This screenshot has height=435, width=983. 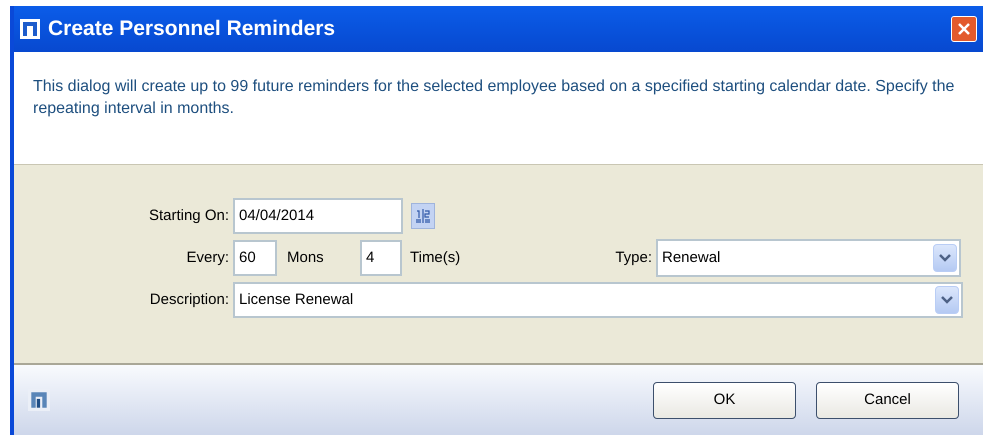 I want to click on description-dropdown: License Renewal, so click(x=598, y=300).